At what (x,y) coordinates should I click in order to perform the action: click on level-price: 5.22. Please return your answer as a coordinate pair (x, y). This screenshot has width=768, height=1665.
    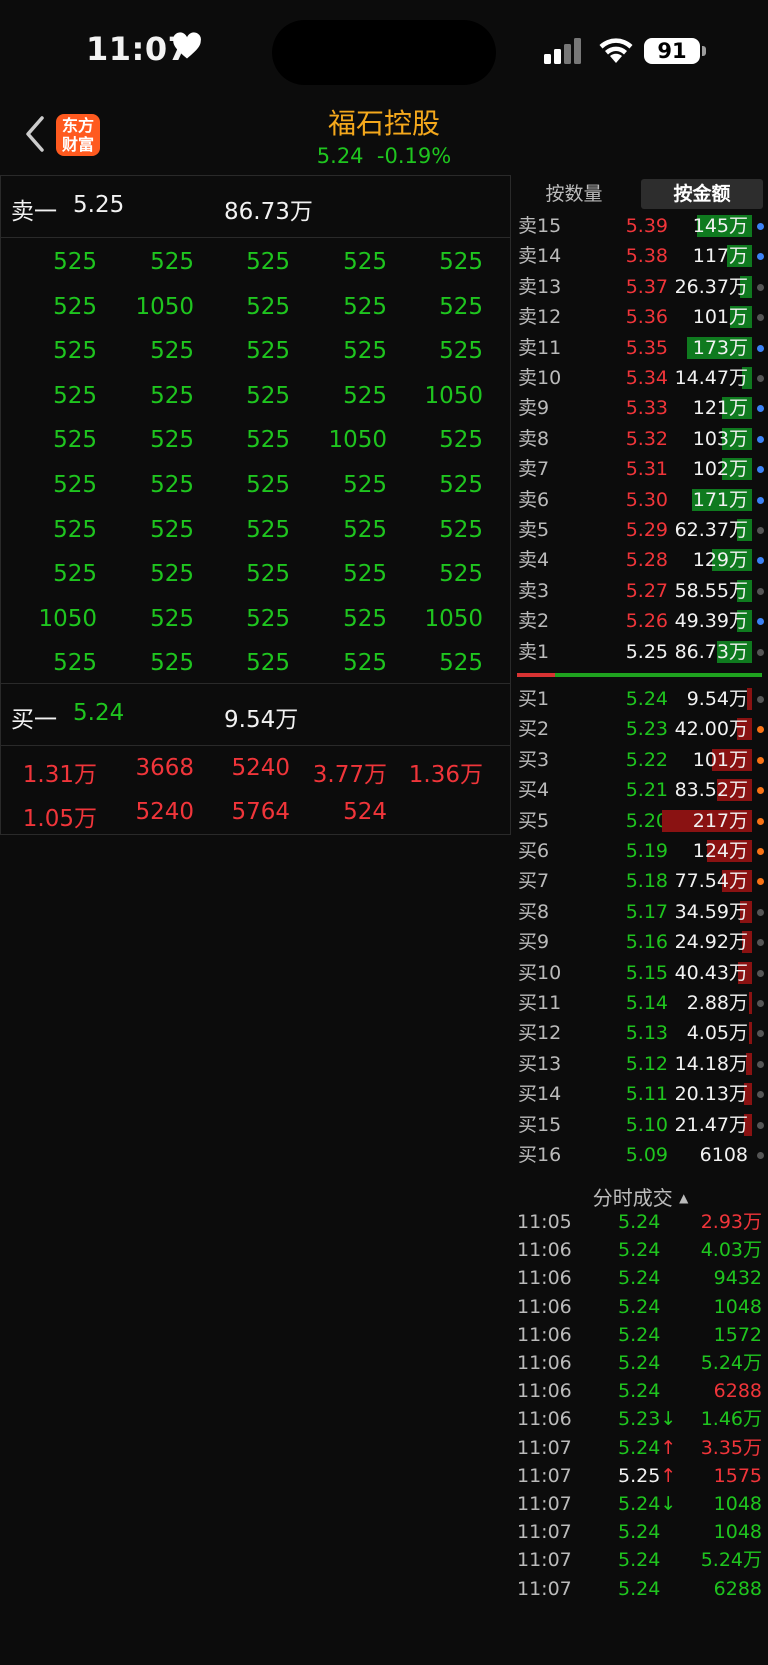
    Looking at the image, I should click on (646, 759).